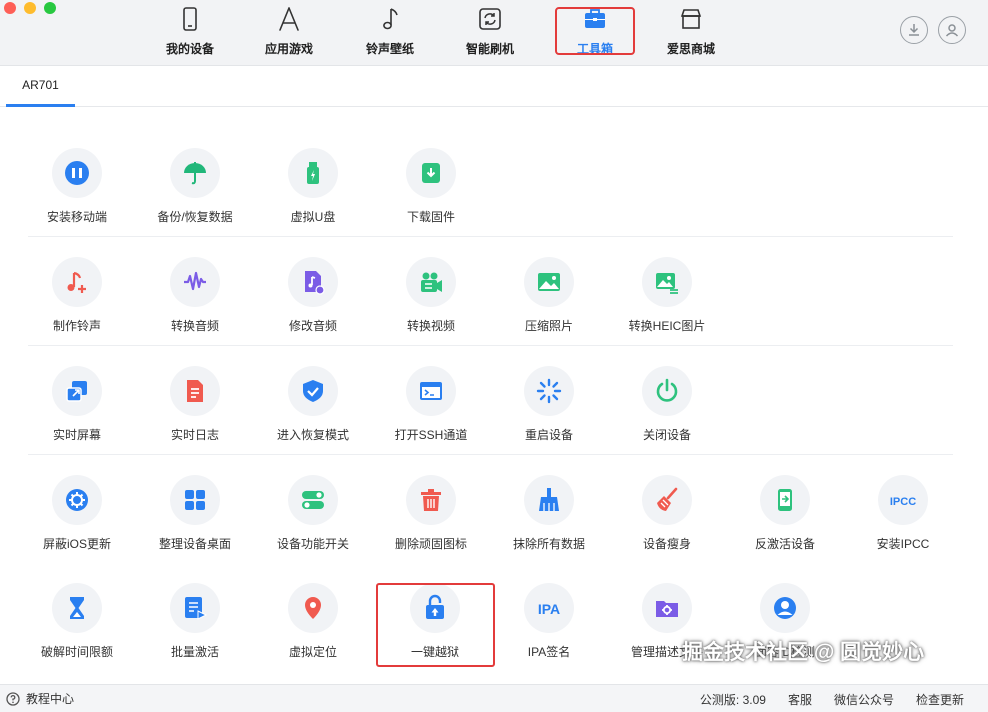 The image size is (988, 712). I want to click on tool-label: 转换音频, so click(194, 326).